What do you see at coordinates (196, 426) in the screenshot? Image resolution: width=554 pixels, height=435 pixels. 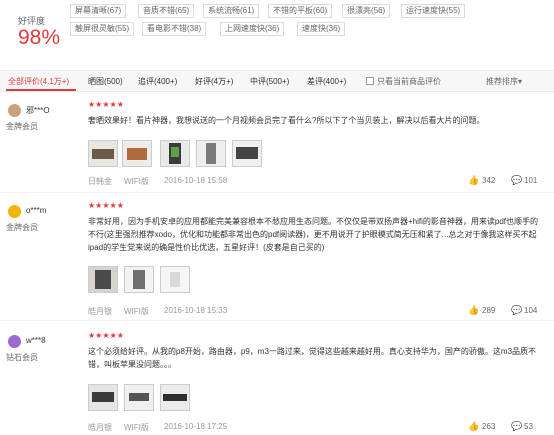 I see `review-date: 2016-10-18 17:25` at bounding box center [196, 426].